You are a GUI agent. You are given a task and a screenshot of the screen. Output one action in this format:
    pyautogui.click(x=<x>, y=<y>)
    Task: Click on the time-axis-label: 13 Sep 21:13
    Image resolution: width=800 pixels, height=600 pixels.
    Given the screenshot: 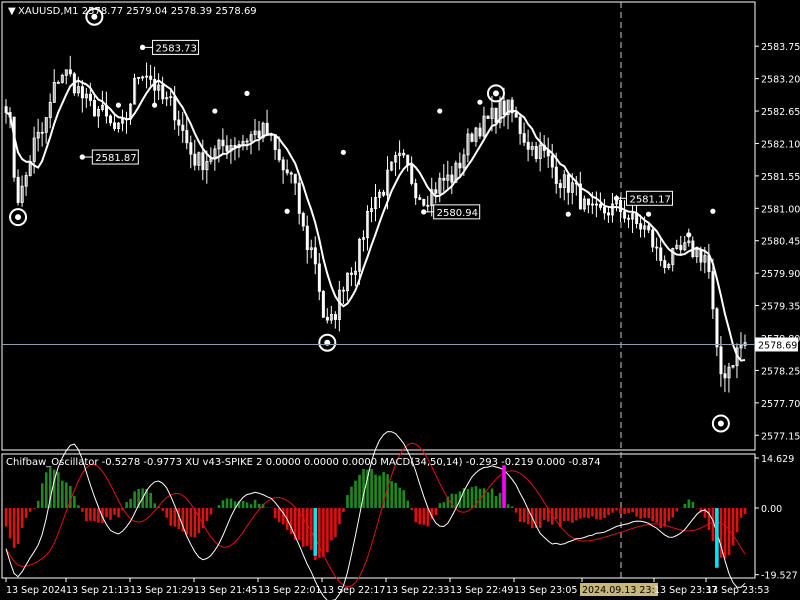 What is the action you would take?
    pyautogui.click(x=97, y=590)
    